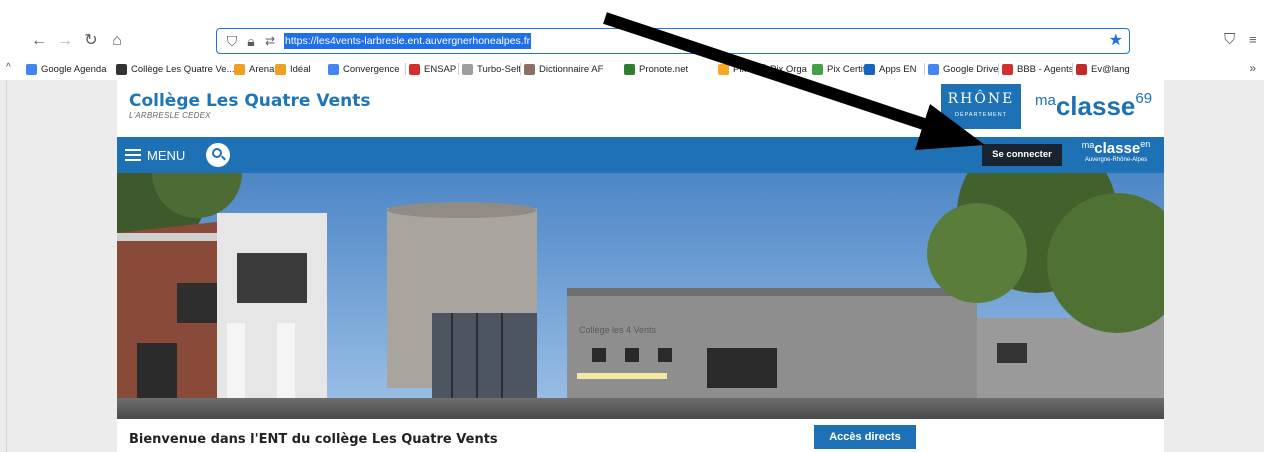 Image resolution: width=1264 pixels, height=452 pixels. I want to click on rhone-logo: RHÔNE DÉPARTEMENT, so click(981, 106).